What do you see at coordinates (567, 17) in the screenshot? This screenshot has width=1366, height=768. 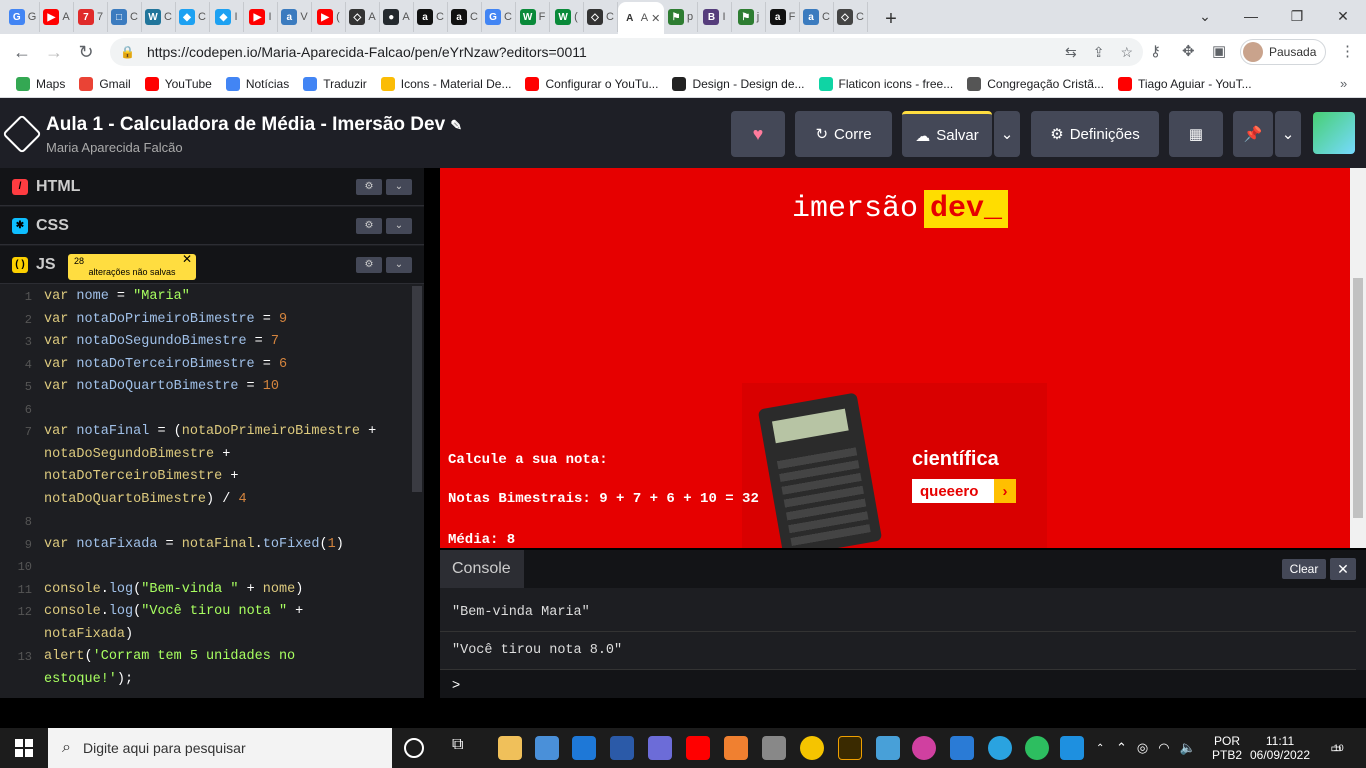 I see `browser-tab: W(` at bounding box center [567, 17].